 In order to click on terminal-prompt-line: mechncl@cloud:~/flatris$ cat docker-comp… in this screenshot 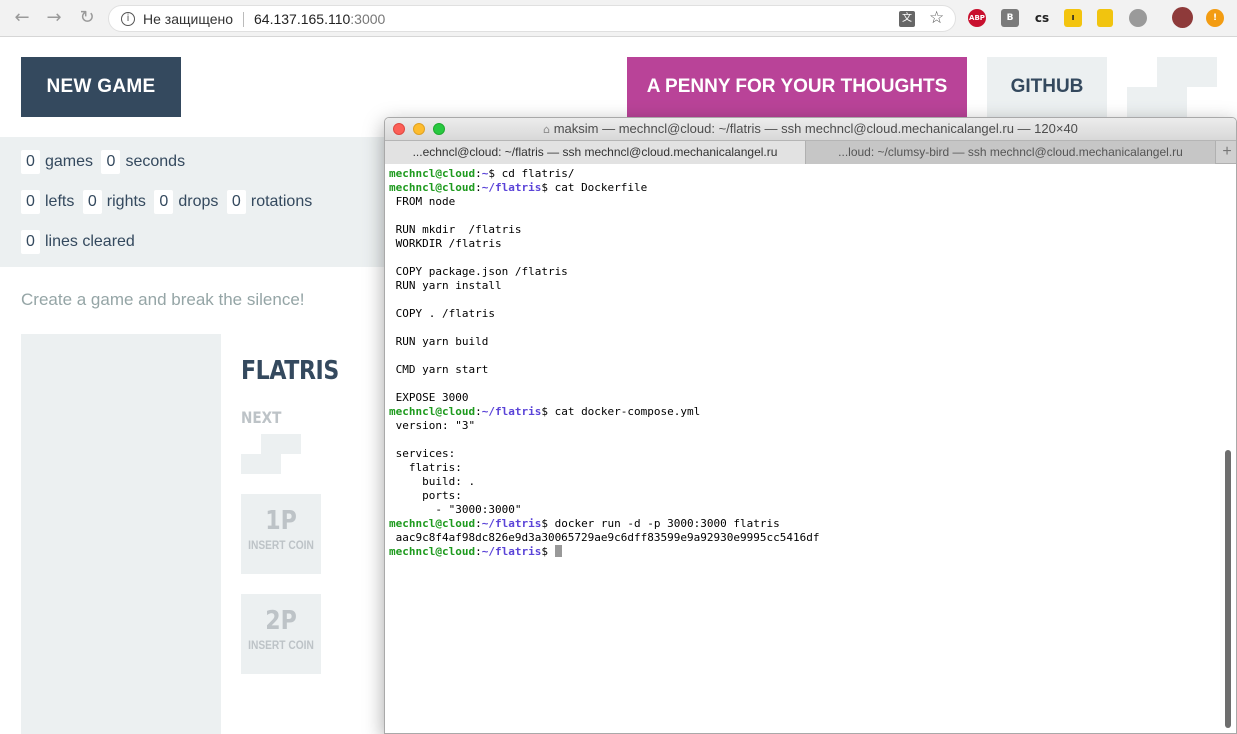, I will do `click(804, 412)`.